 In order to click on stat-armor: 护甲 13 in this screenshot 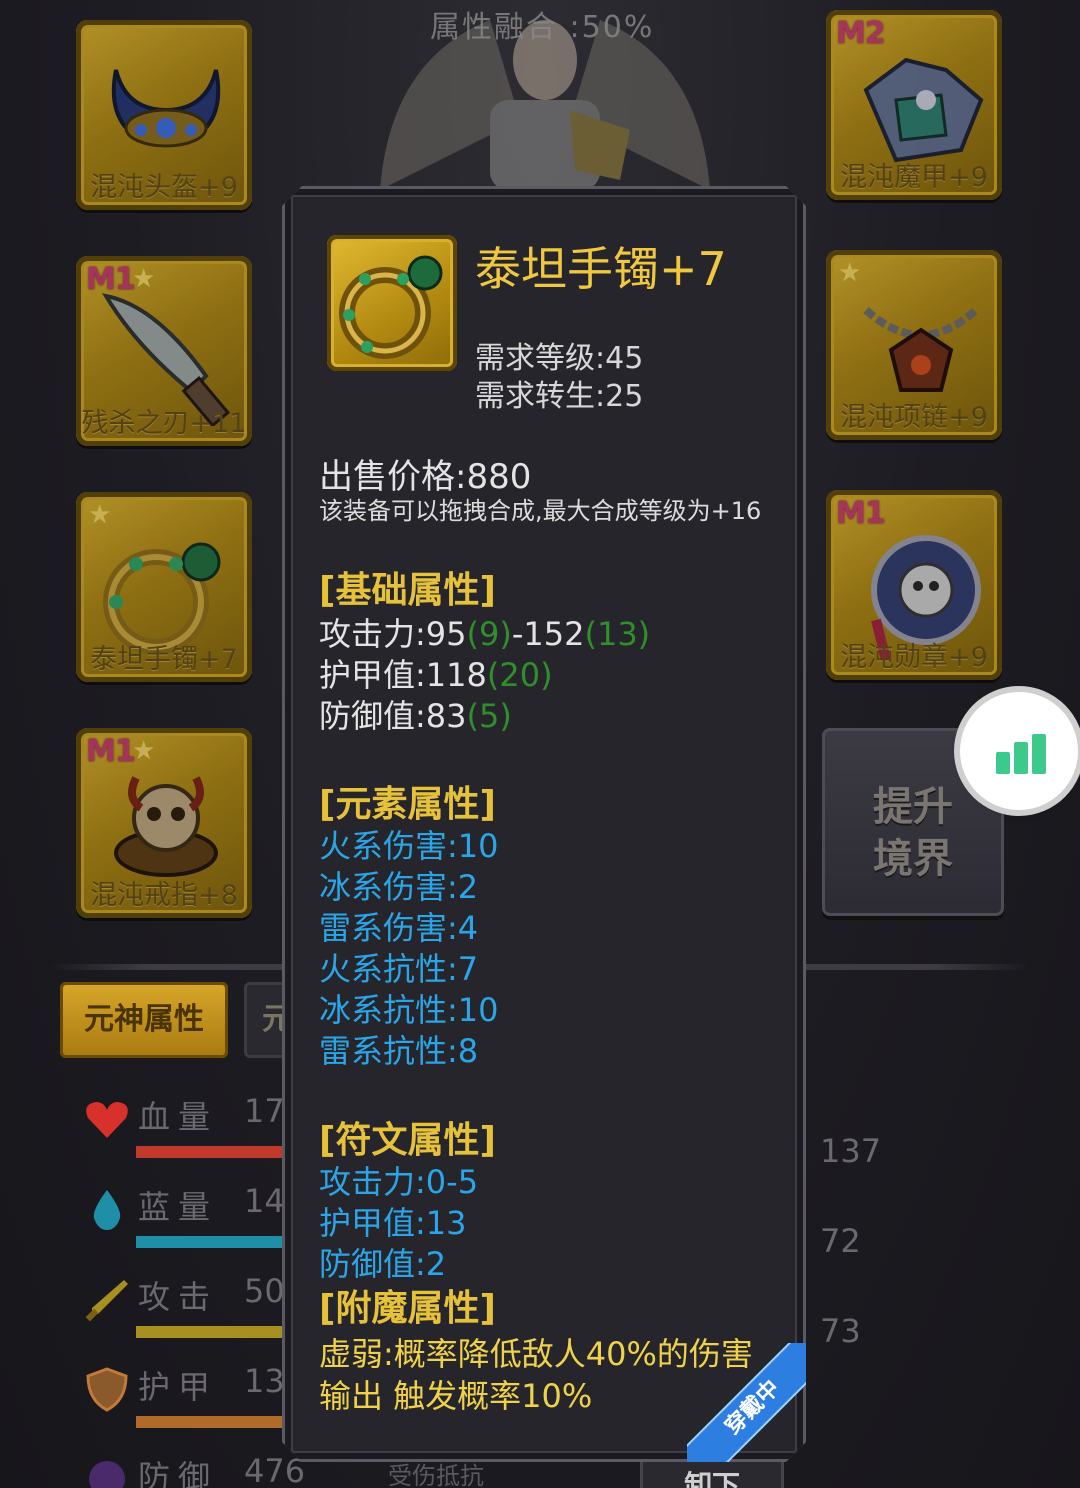, I will do `click(210, 1397)`.